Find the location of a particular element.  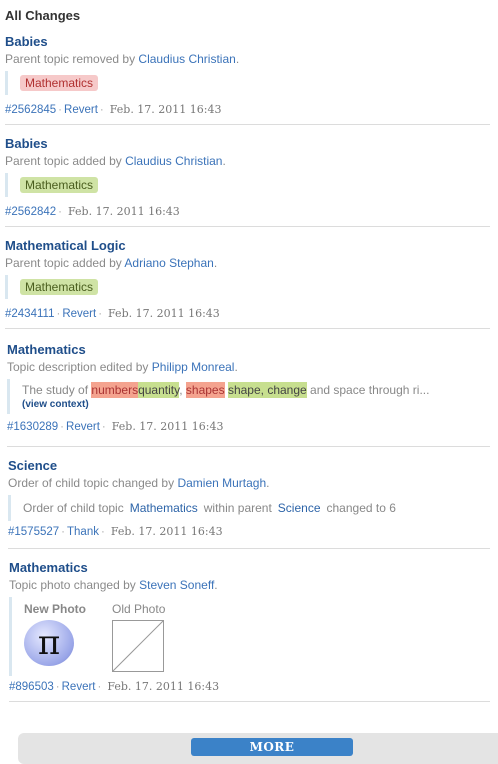

change-id-link: #1575527 is located at coordinates (33, 532).